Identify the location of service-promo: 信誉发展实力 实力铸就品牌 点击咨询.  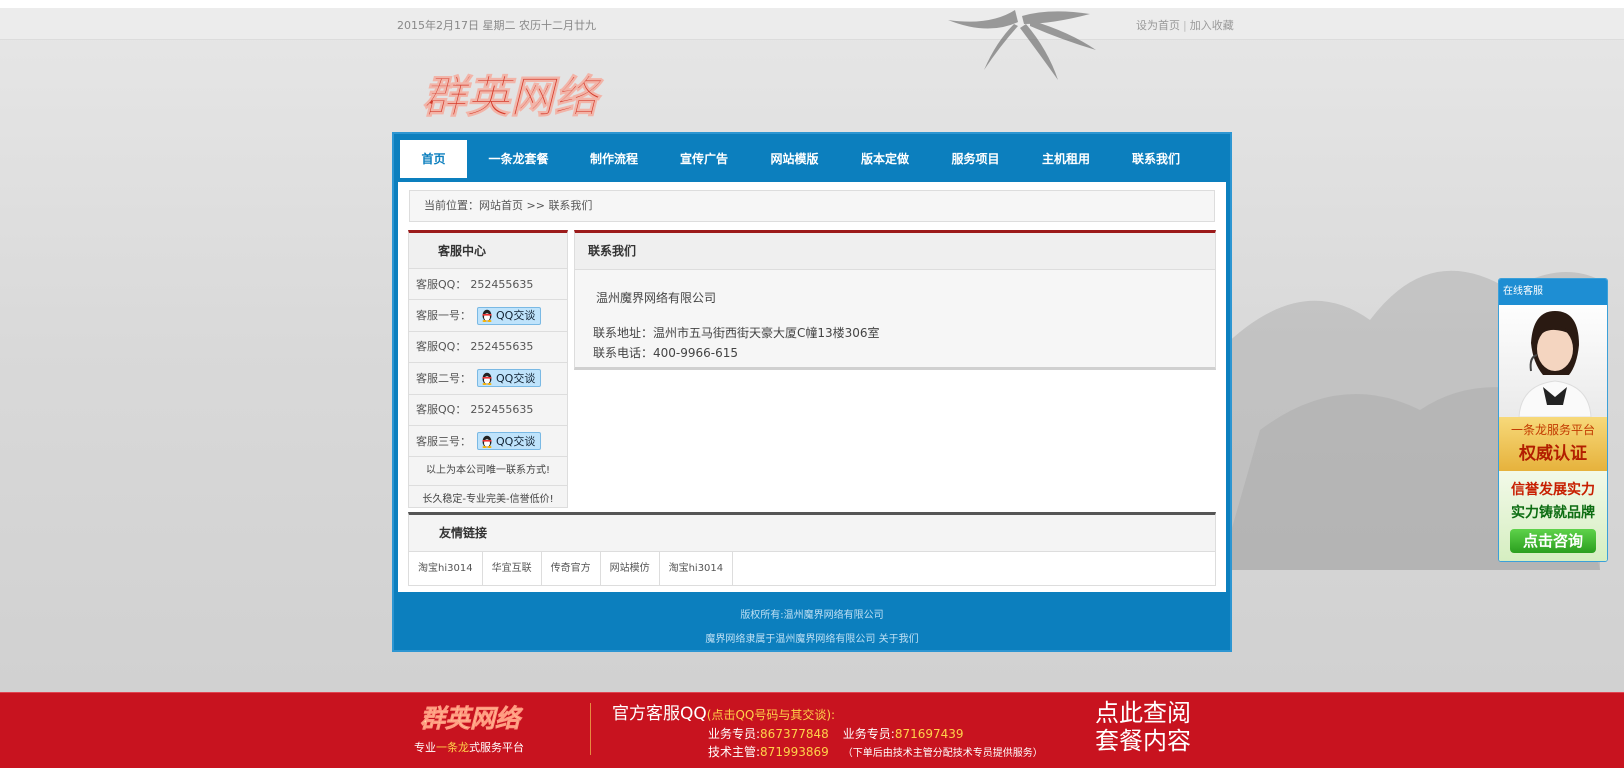
(1553, 516).